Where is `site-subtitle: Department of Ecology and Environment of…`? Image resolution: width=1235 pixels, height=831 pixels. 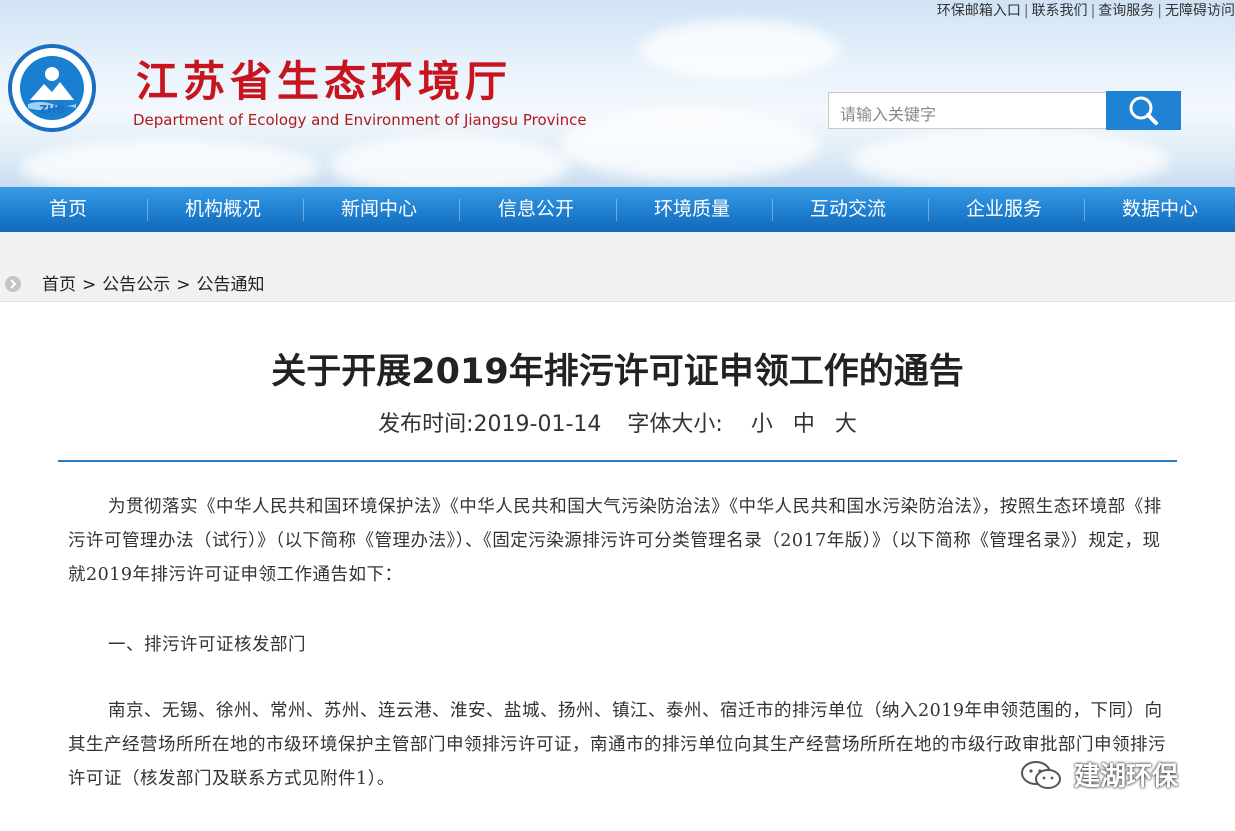
site-subtitle: Department of Ecology and Environment of… is located at coordinates (360, 120).